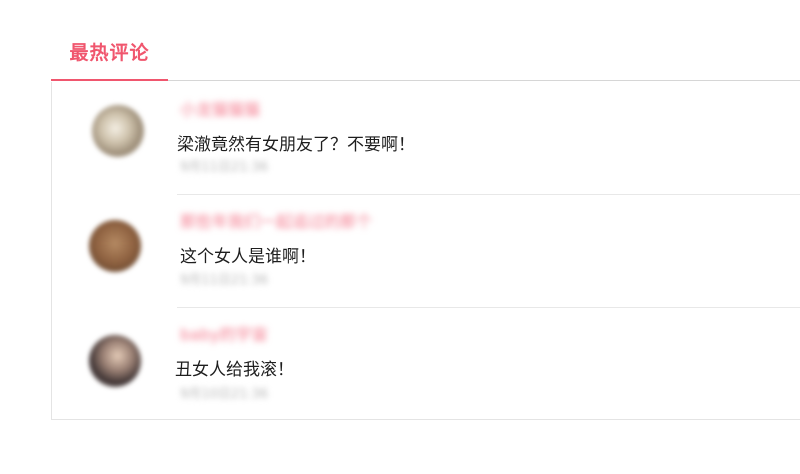 Image resolution: width=800 pixels, height=474 pixels. What do you see at coordinates (484, 80) in the screenshot?
I see `header-divider` at bounding box center [484, 80].